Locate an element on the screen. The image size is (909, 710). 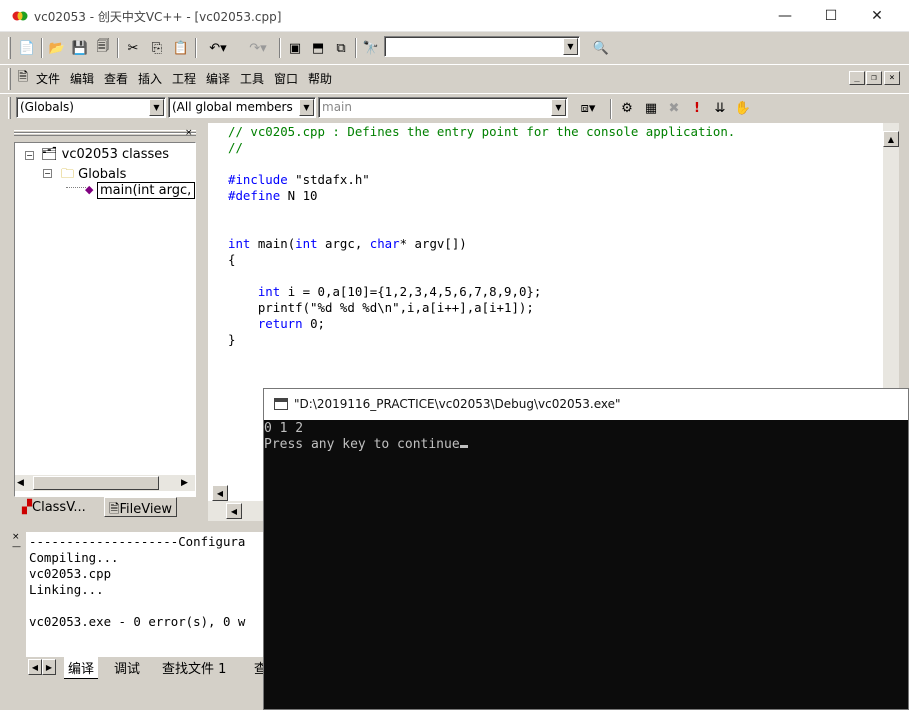
output-gripper: × — is located at coordinates (18, 547).